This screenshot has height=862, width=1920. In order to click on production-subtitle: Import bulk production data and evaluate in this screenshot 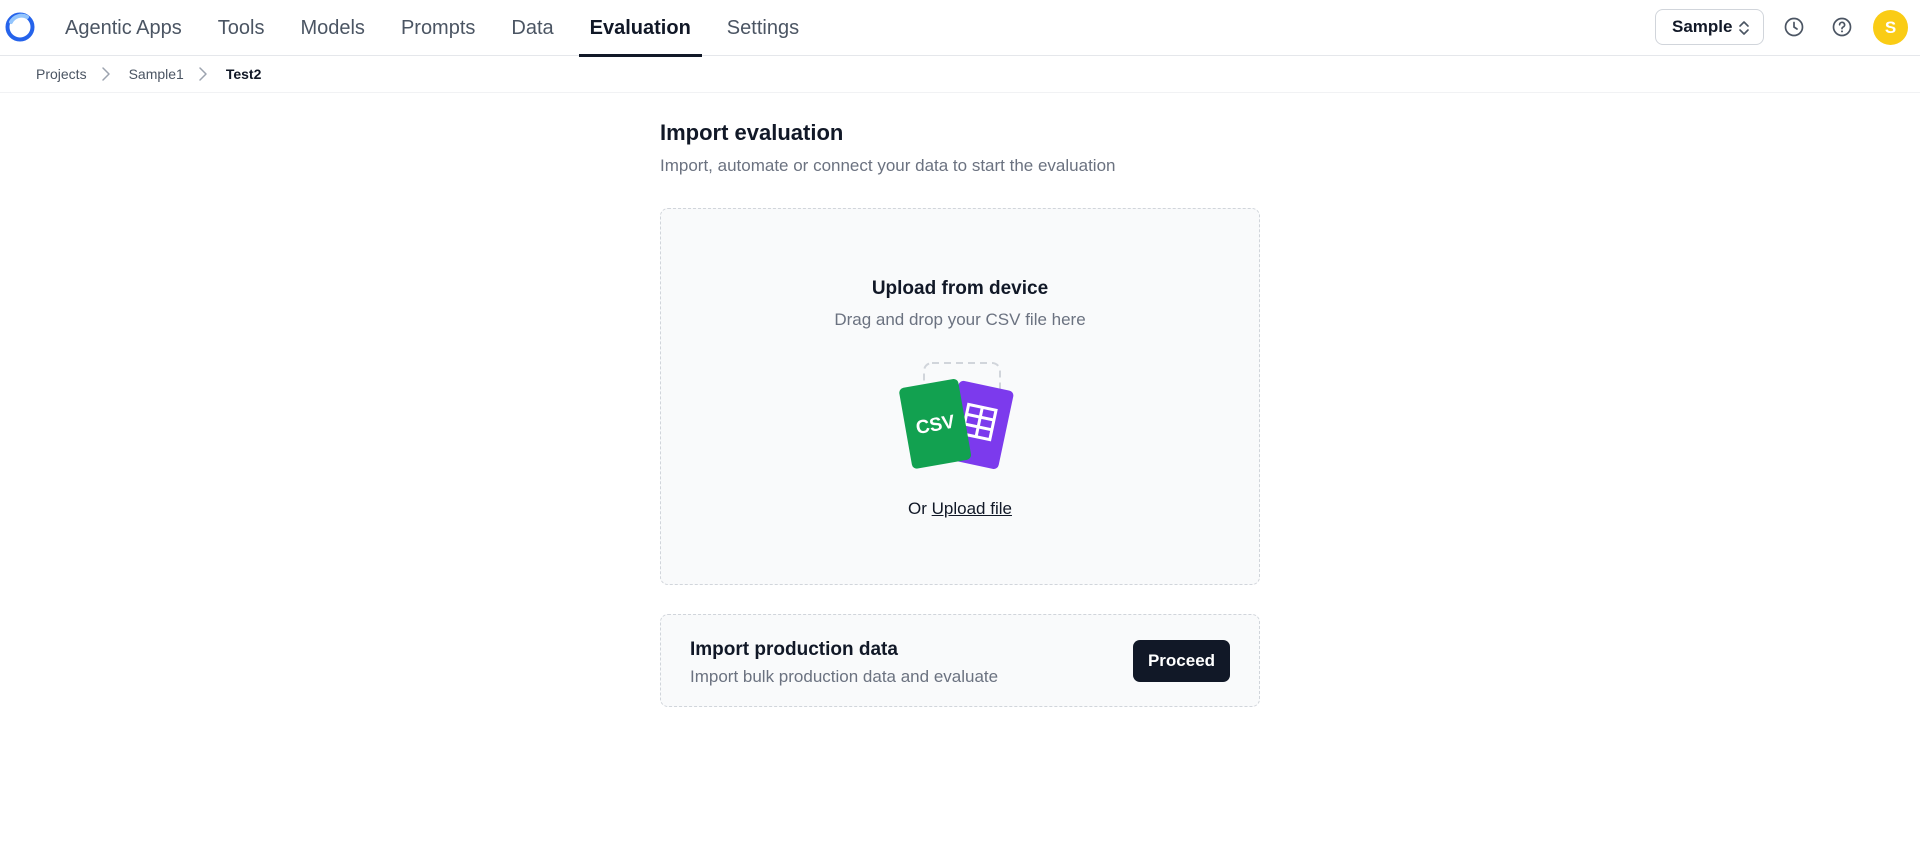, I will do `click(844, 676)`.